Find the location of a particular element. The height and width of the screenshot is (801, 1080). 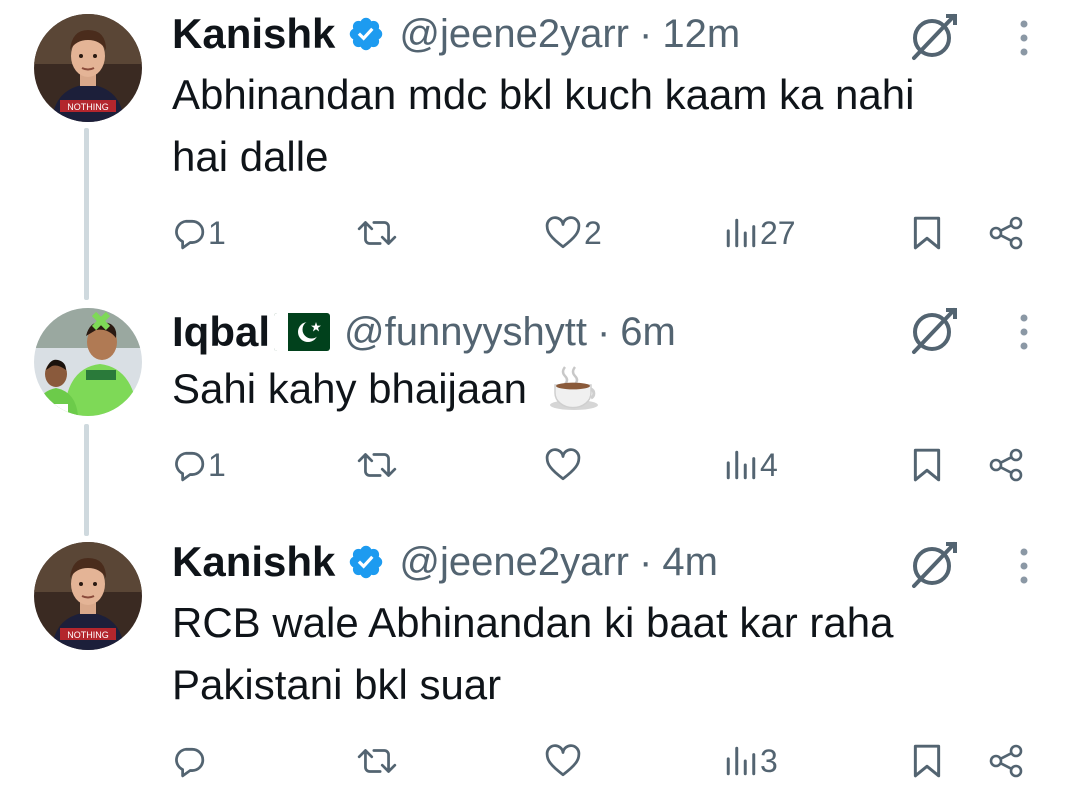

views-button: 4 is located at coordinates (751, 465).